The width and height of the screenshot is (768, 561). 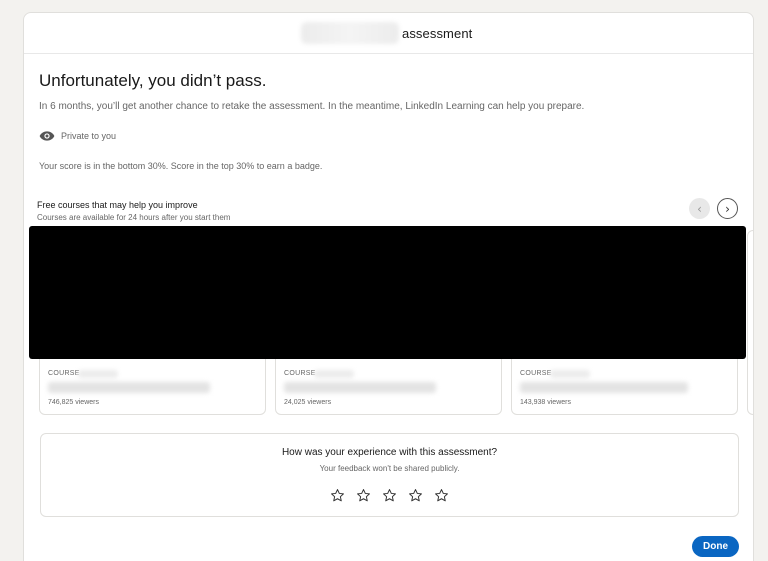 I want to click on feedback-note: Your feedback won't be shared publicly., so click(x=389, y=468).